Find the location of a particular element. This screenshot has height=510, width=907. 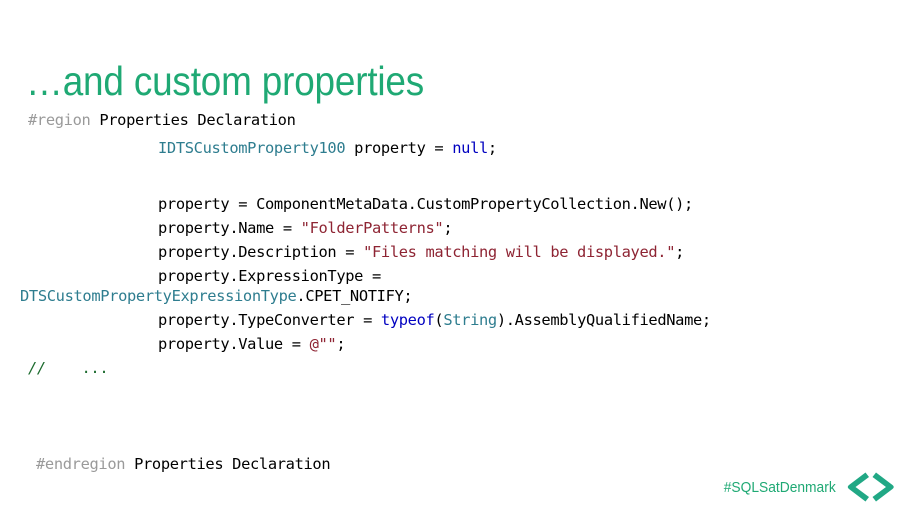

code-line-assign-value: property.Value = @""; is located at coordinates (252, 344).